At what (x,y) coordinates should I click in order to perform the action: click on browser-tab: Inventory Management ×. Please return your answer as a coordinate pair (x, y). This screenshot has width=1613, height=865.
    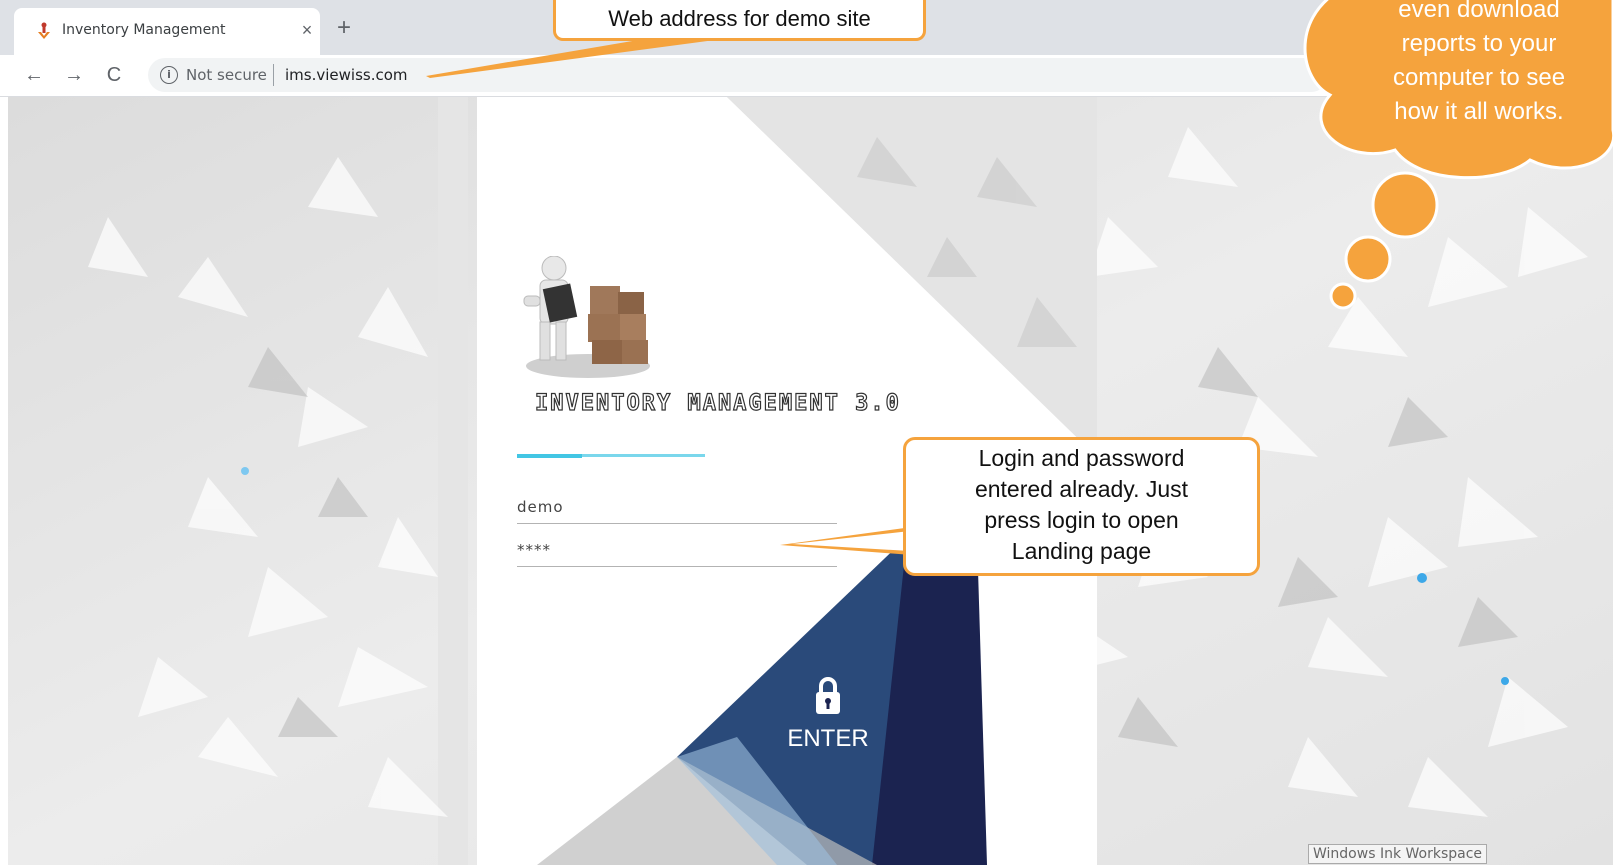
    Looking at the image, I should click on (167, 31).